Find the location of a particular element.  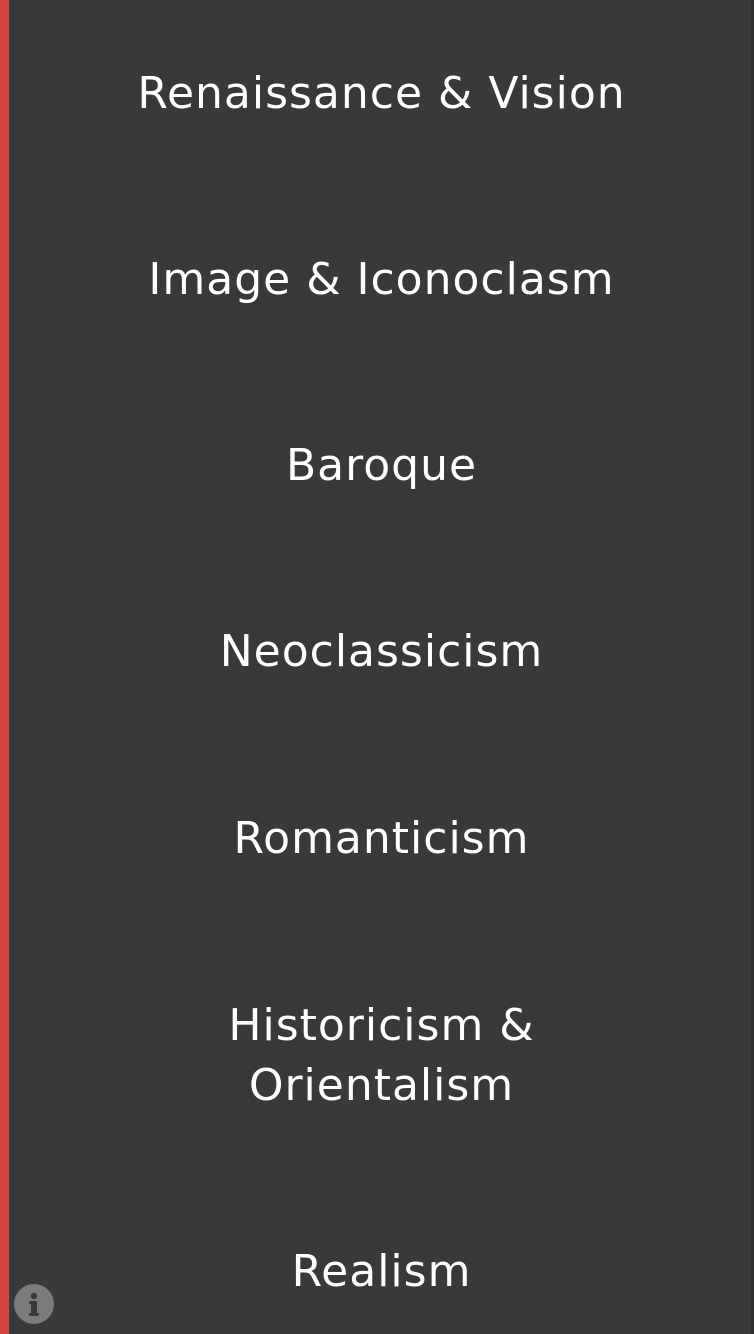

menu-item-label: Romanticism is located at coordinates (381, 838).